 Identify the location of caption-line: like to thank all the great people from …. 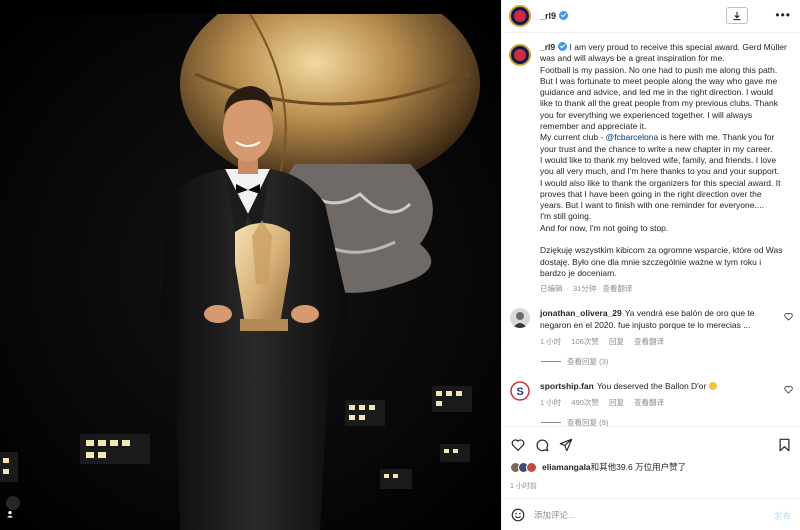
(659, 103).